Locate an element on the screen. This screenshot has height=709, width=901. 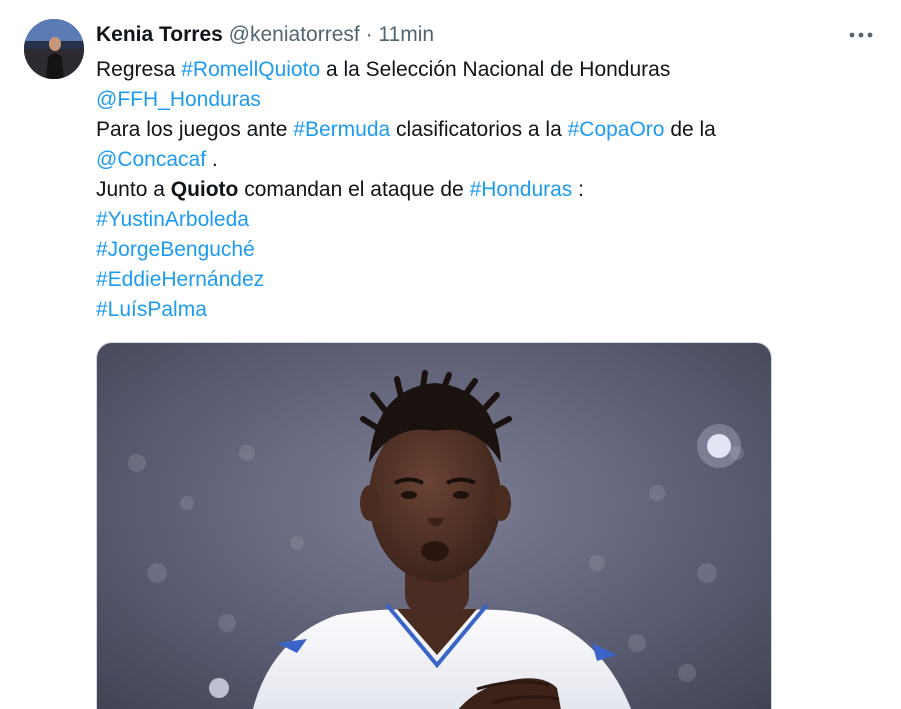
tweet-line: #JorgeBenguché is located at coordinates (486, 250).